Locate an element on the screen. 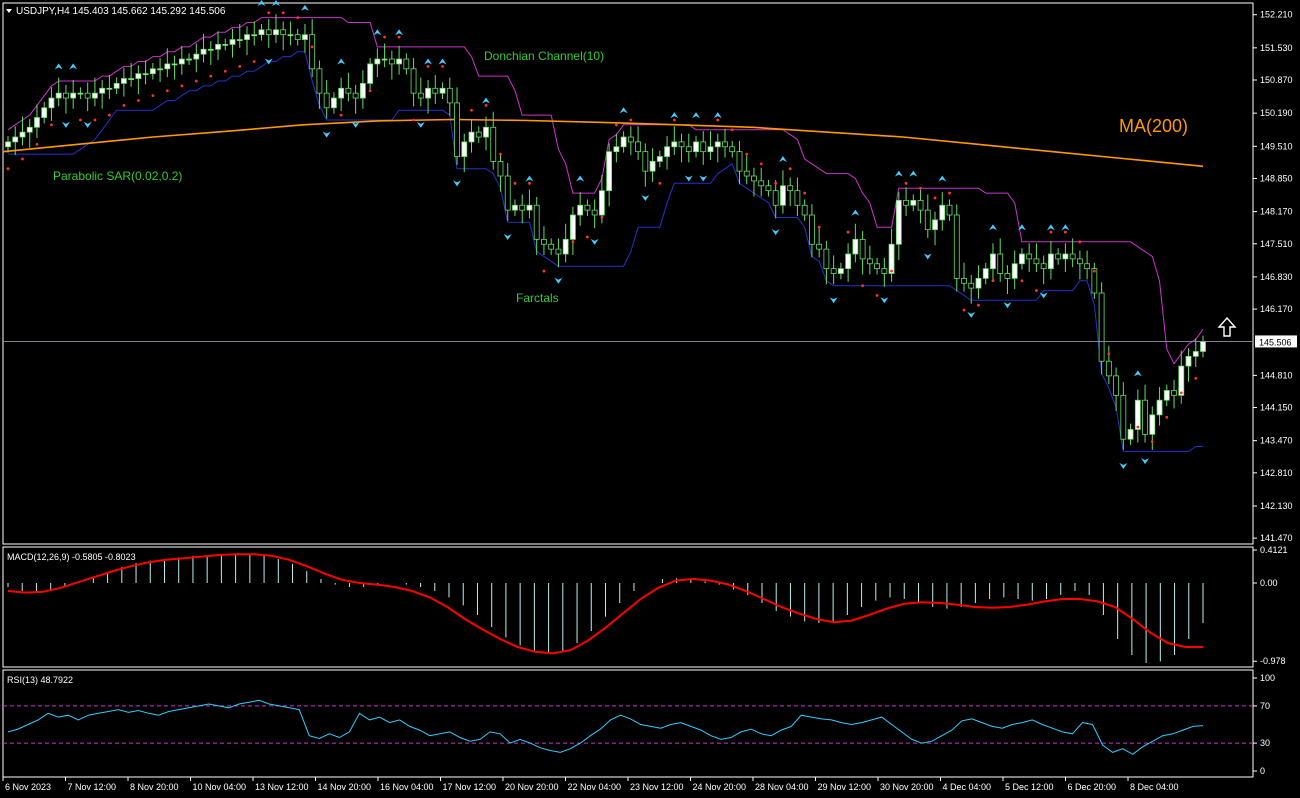 Image resolution: width=1300 pixels, height=798 pixels. time-tick-label: 30 Nov 20:00 is located at coordinates (907, 787).